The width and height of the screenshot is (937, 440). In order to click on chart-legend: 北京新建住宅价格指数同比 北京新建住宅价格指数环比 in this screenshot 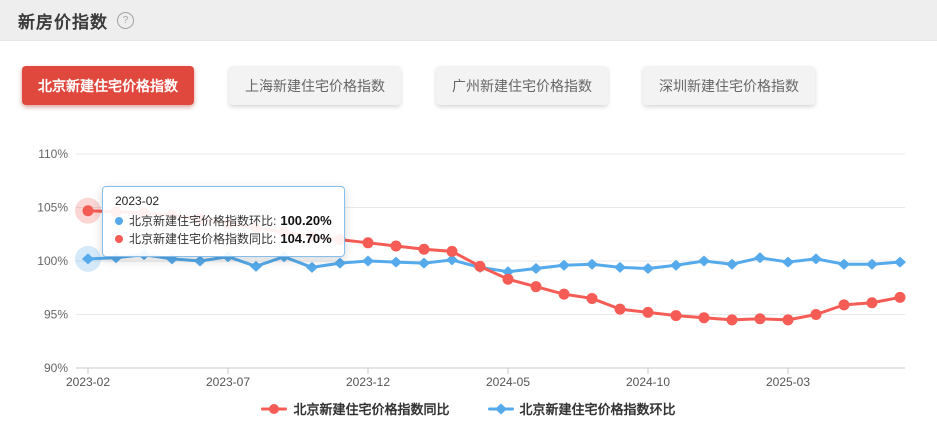, I will do `click(468, 408)`.